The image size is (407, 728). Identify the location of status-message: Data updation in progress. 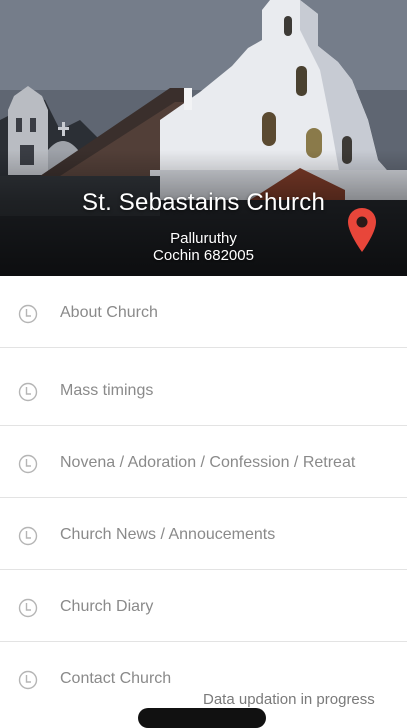
(289, 699).